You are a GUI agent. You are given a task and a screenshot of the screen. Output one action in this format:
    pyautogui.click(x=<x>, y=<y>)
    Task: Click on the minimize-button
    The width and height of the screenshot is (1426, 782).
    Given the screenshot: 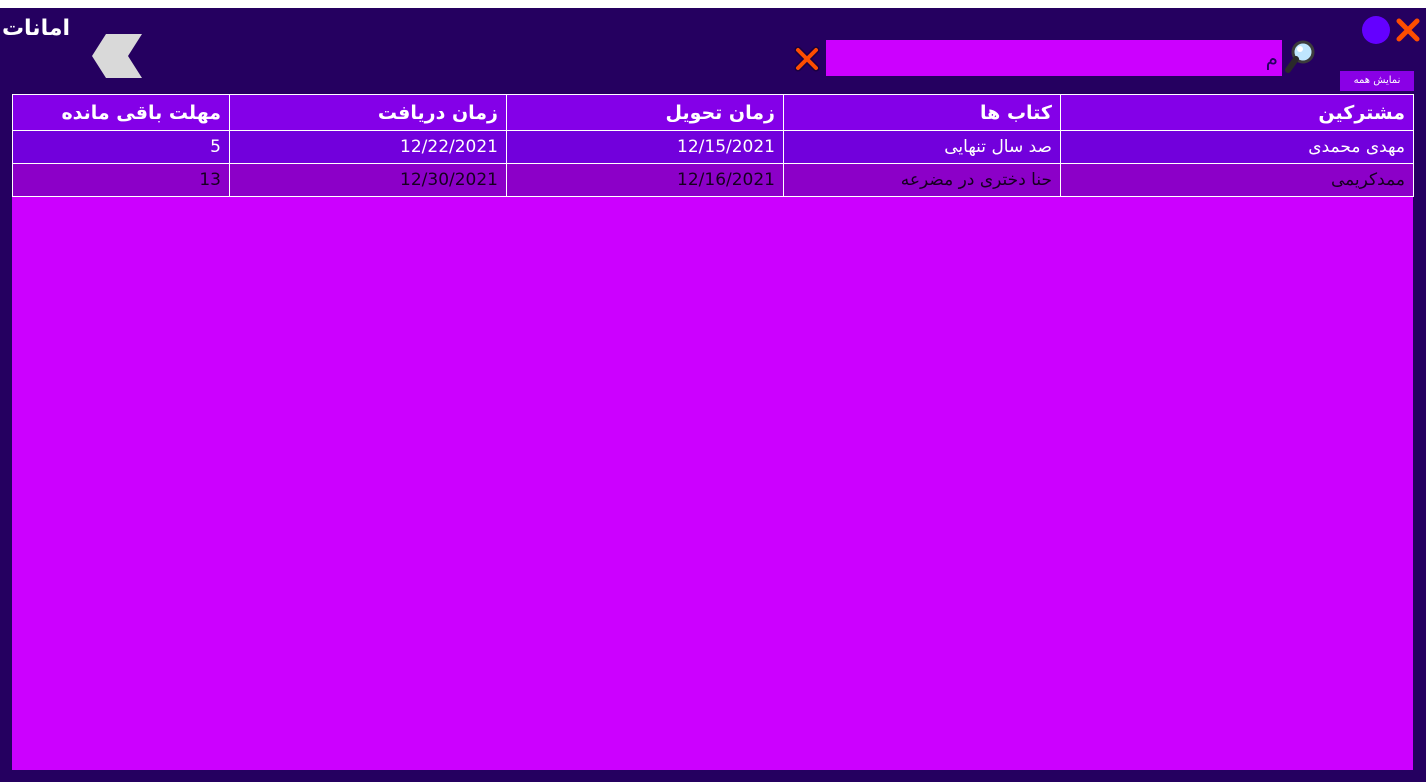 What is the action you would take?
    pyautogui.click(x=1376, y=30)
    